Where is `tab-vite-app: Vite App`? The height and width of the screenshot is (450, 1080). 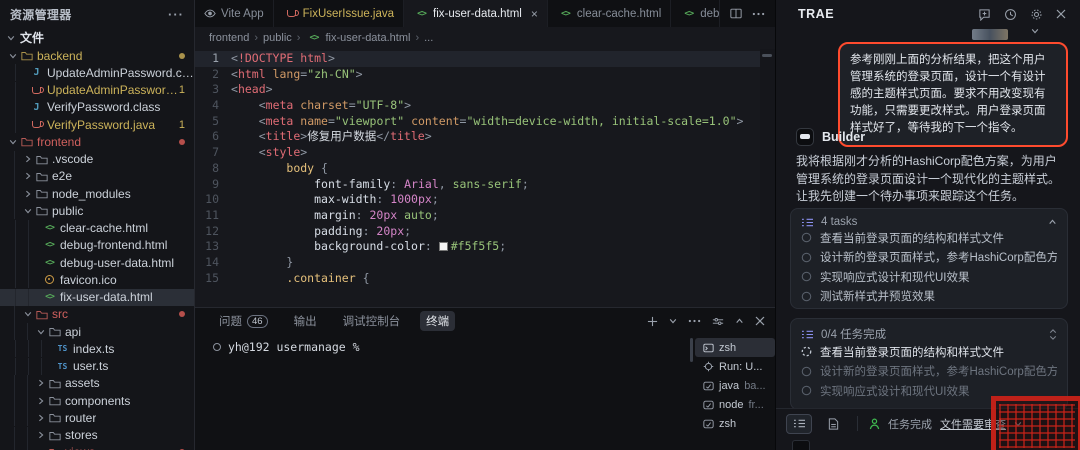
tab-vite-app: Vite App is located at coordinates (234, 13).